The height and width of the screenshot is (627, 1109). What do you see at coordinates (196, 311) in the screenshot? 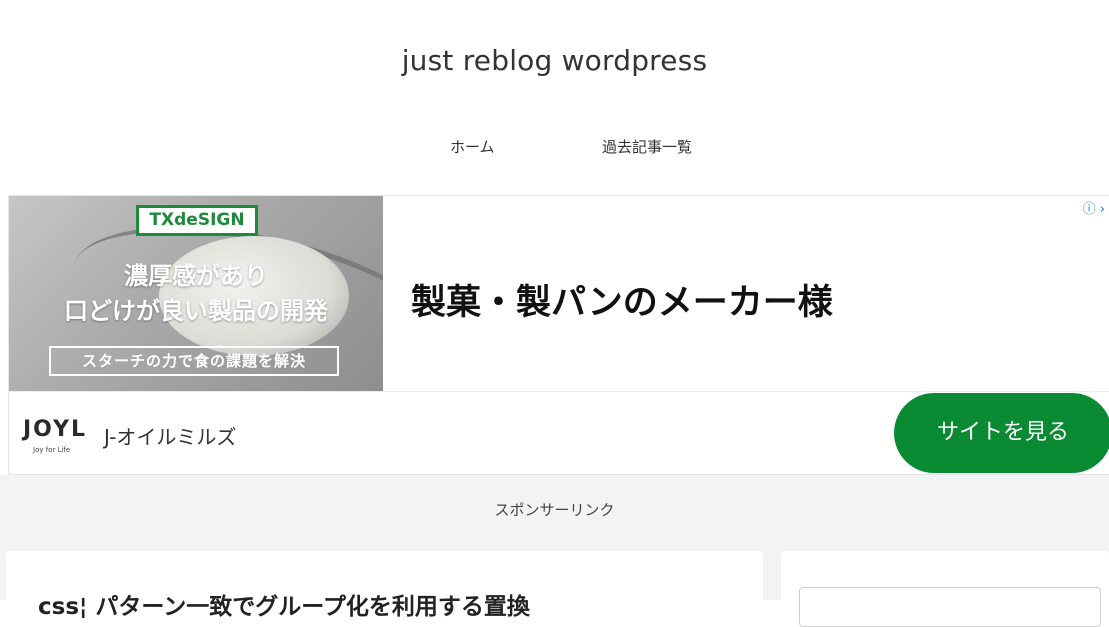
I see `ad-image-line-2: 口どけが良い製品の開発` at bounding box center [196, 311].